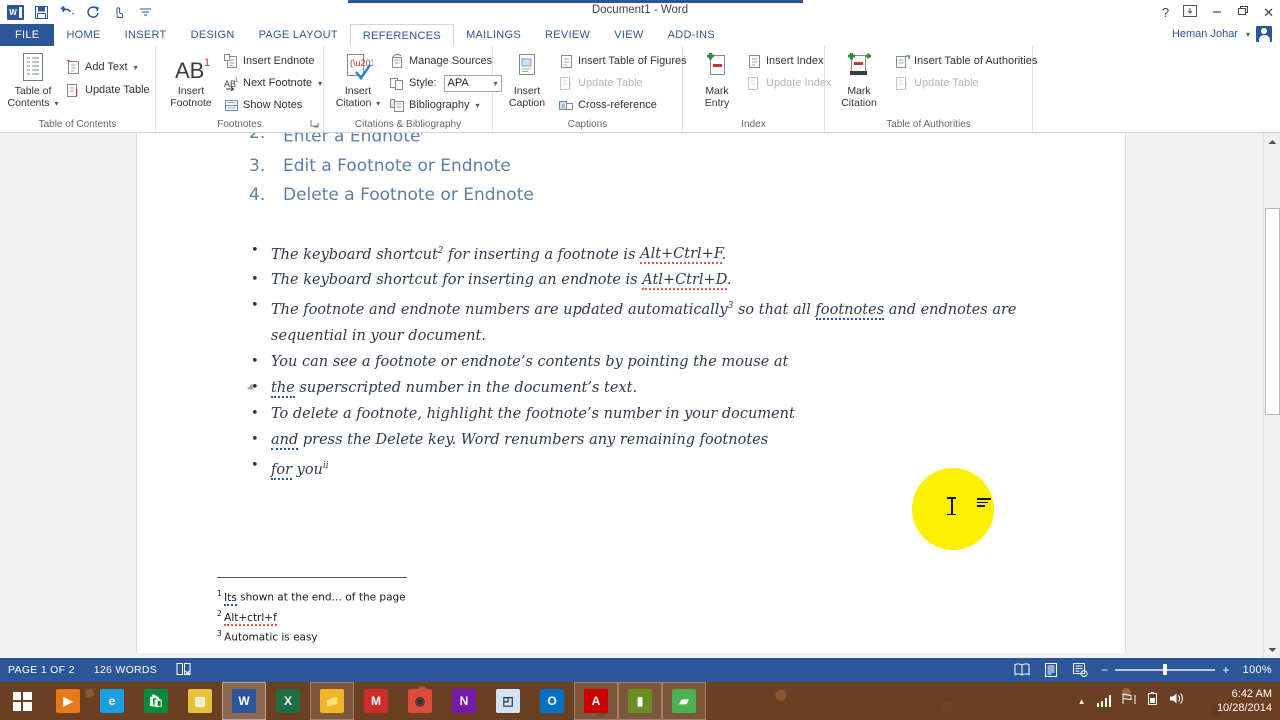 The height and width of the screenshot is (720, 1280). I want to click on tab-file: FILE, so click(27, 35).